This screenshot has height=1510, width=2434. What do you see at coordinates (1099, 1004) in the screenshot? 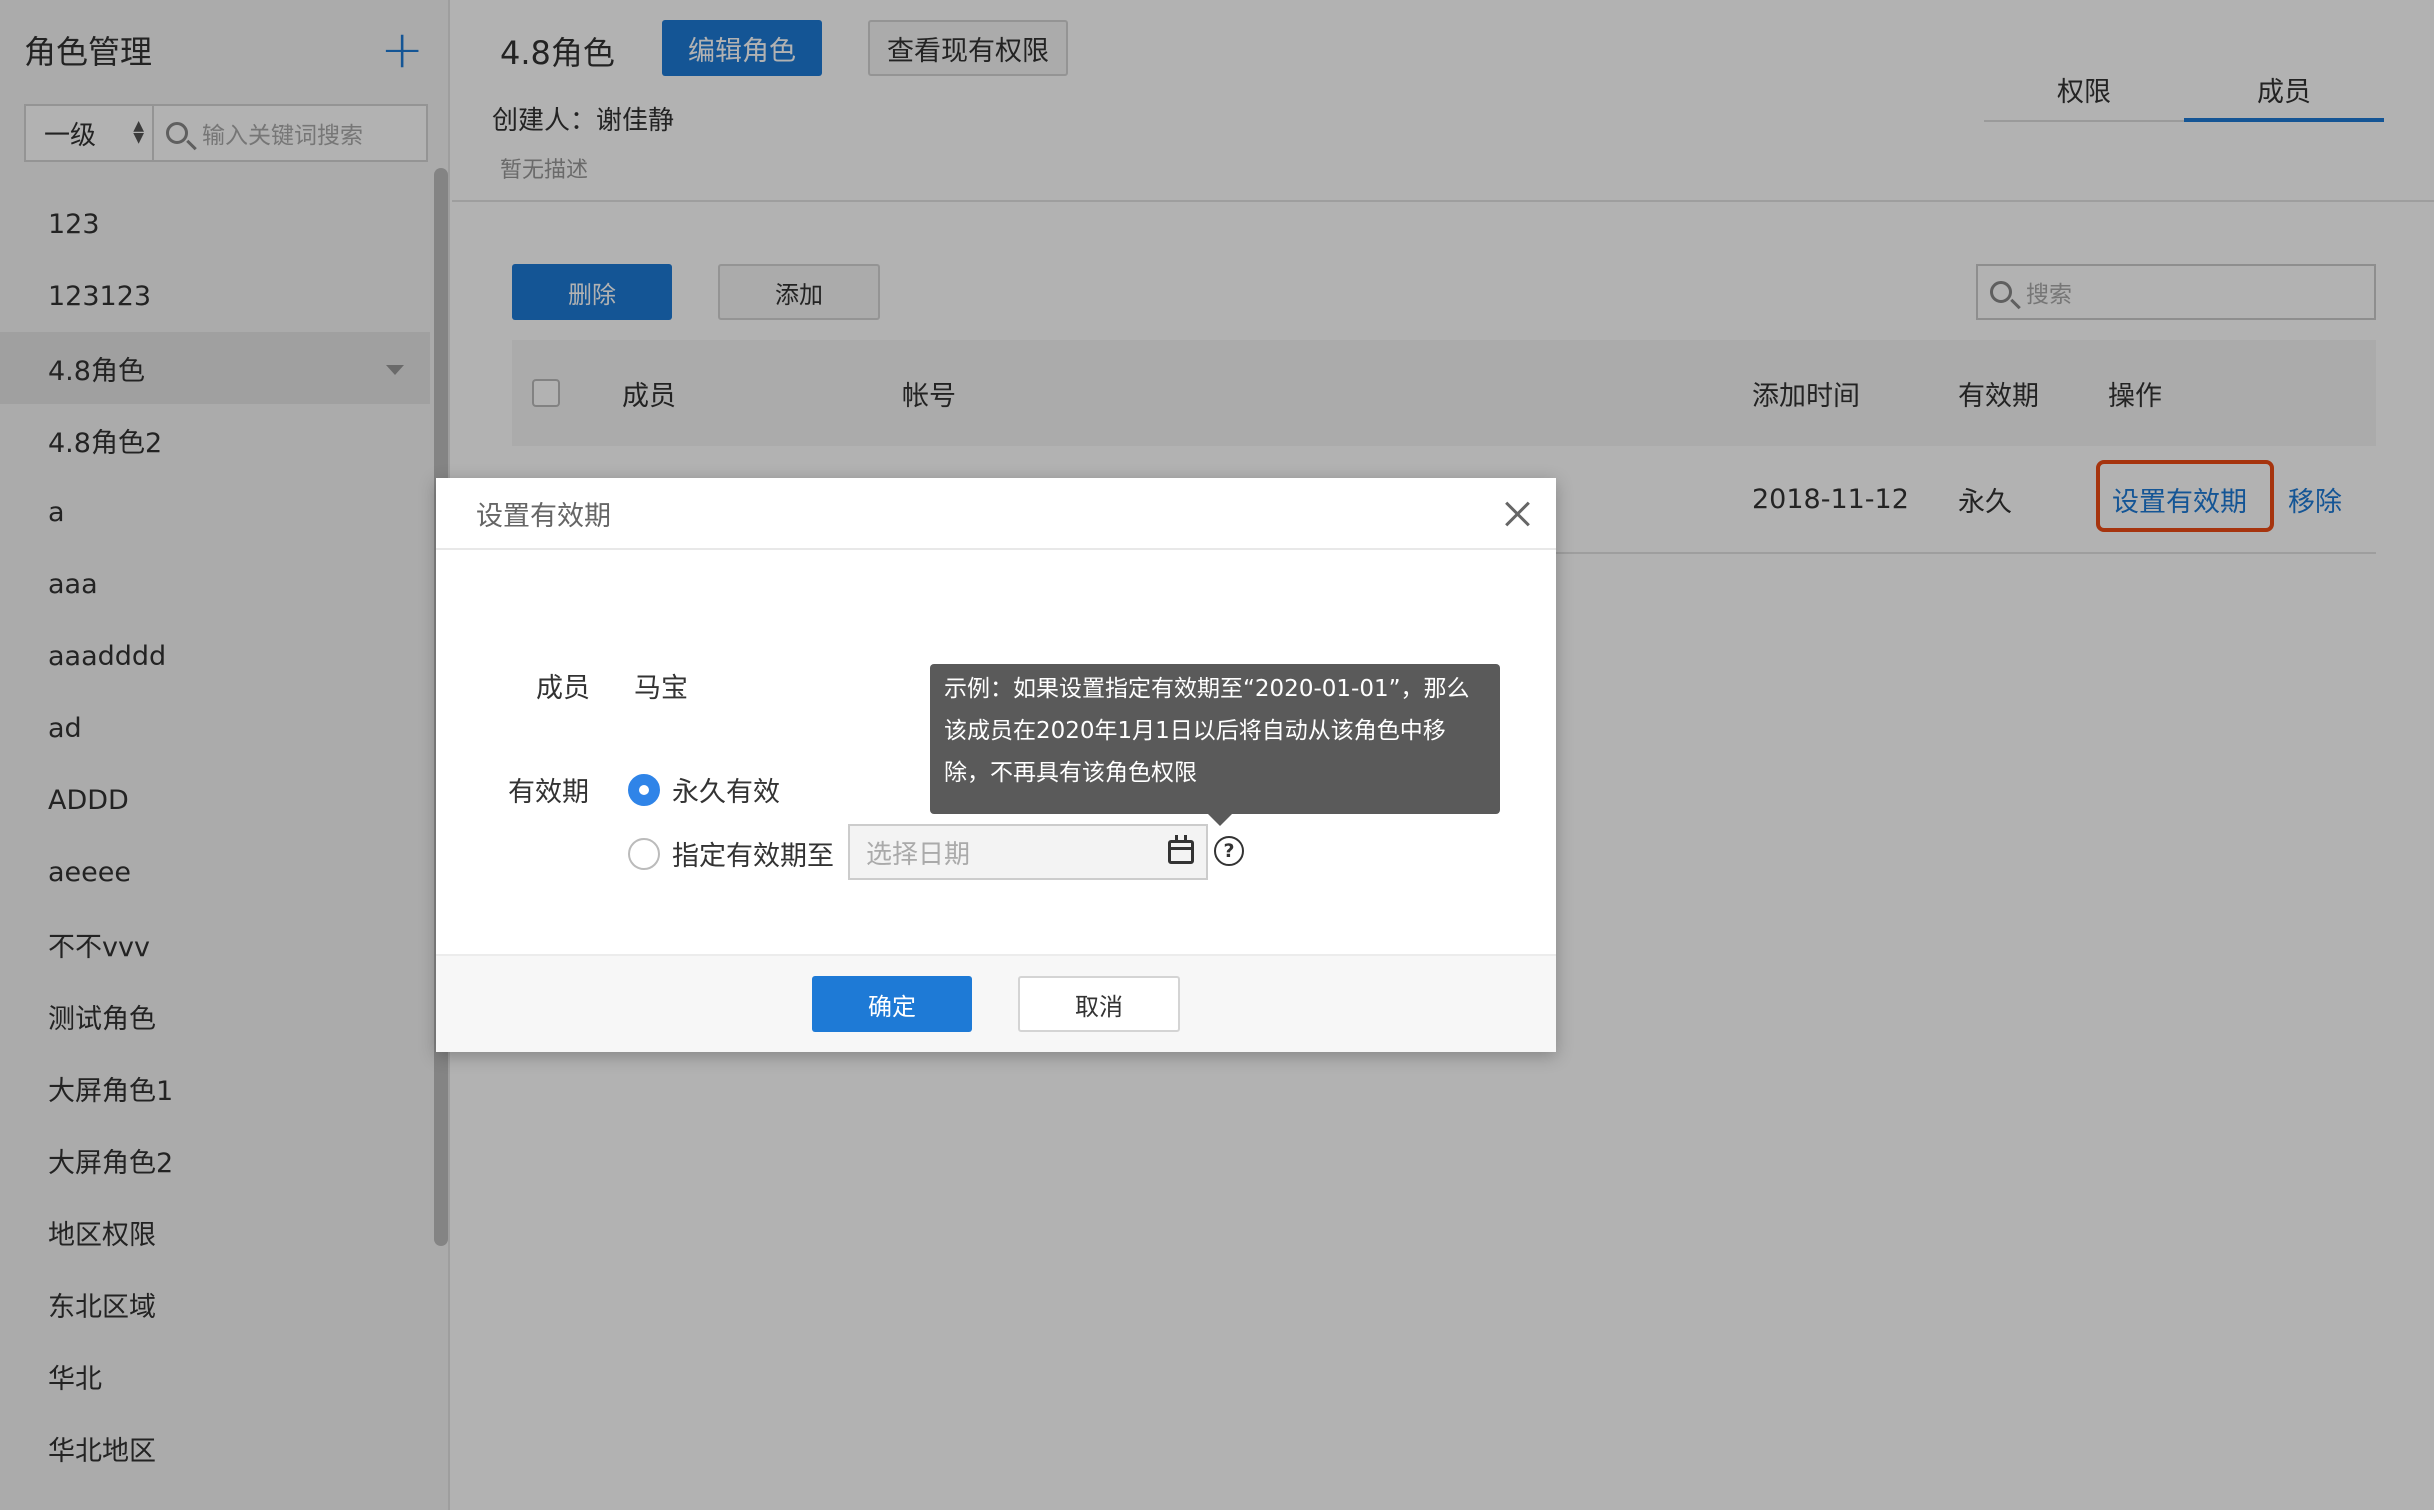
I see `cancel-button: 取消` at bounding box center [1099, 1004].